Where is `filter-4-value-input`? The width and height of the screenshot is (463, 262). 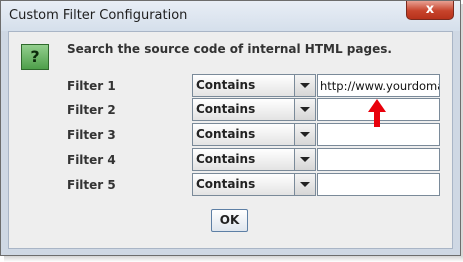
filter-4-value-input is located at coordinates (378, 159).